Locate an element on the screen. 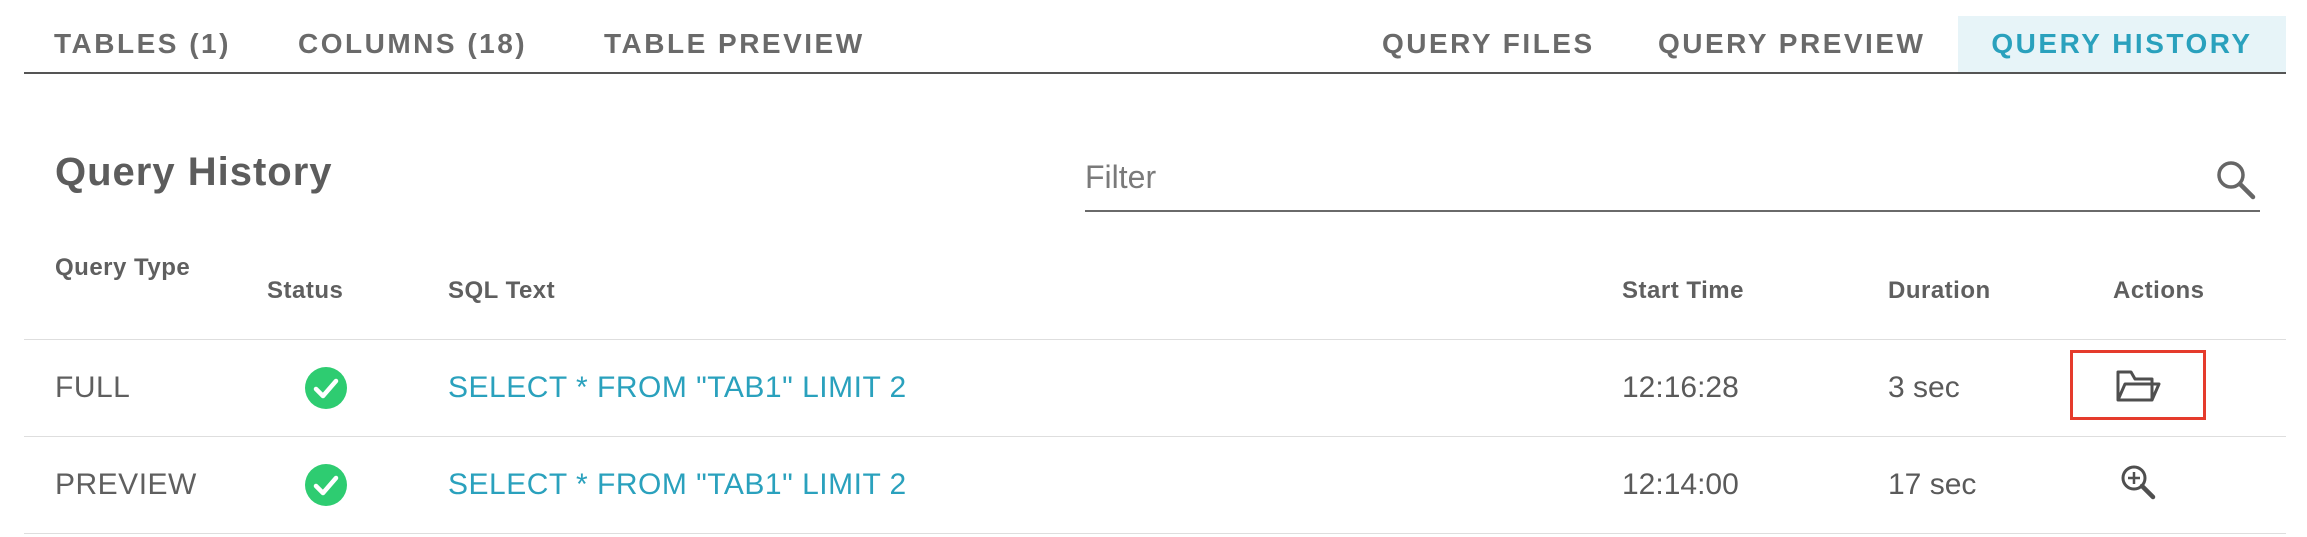  page-title: Query History is located at coordinates (194, 172).